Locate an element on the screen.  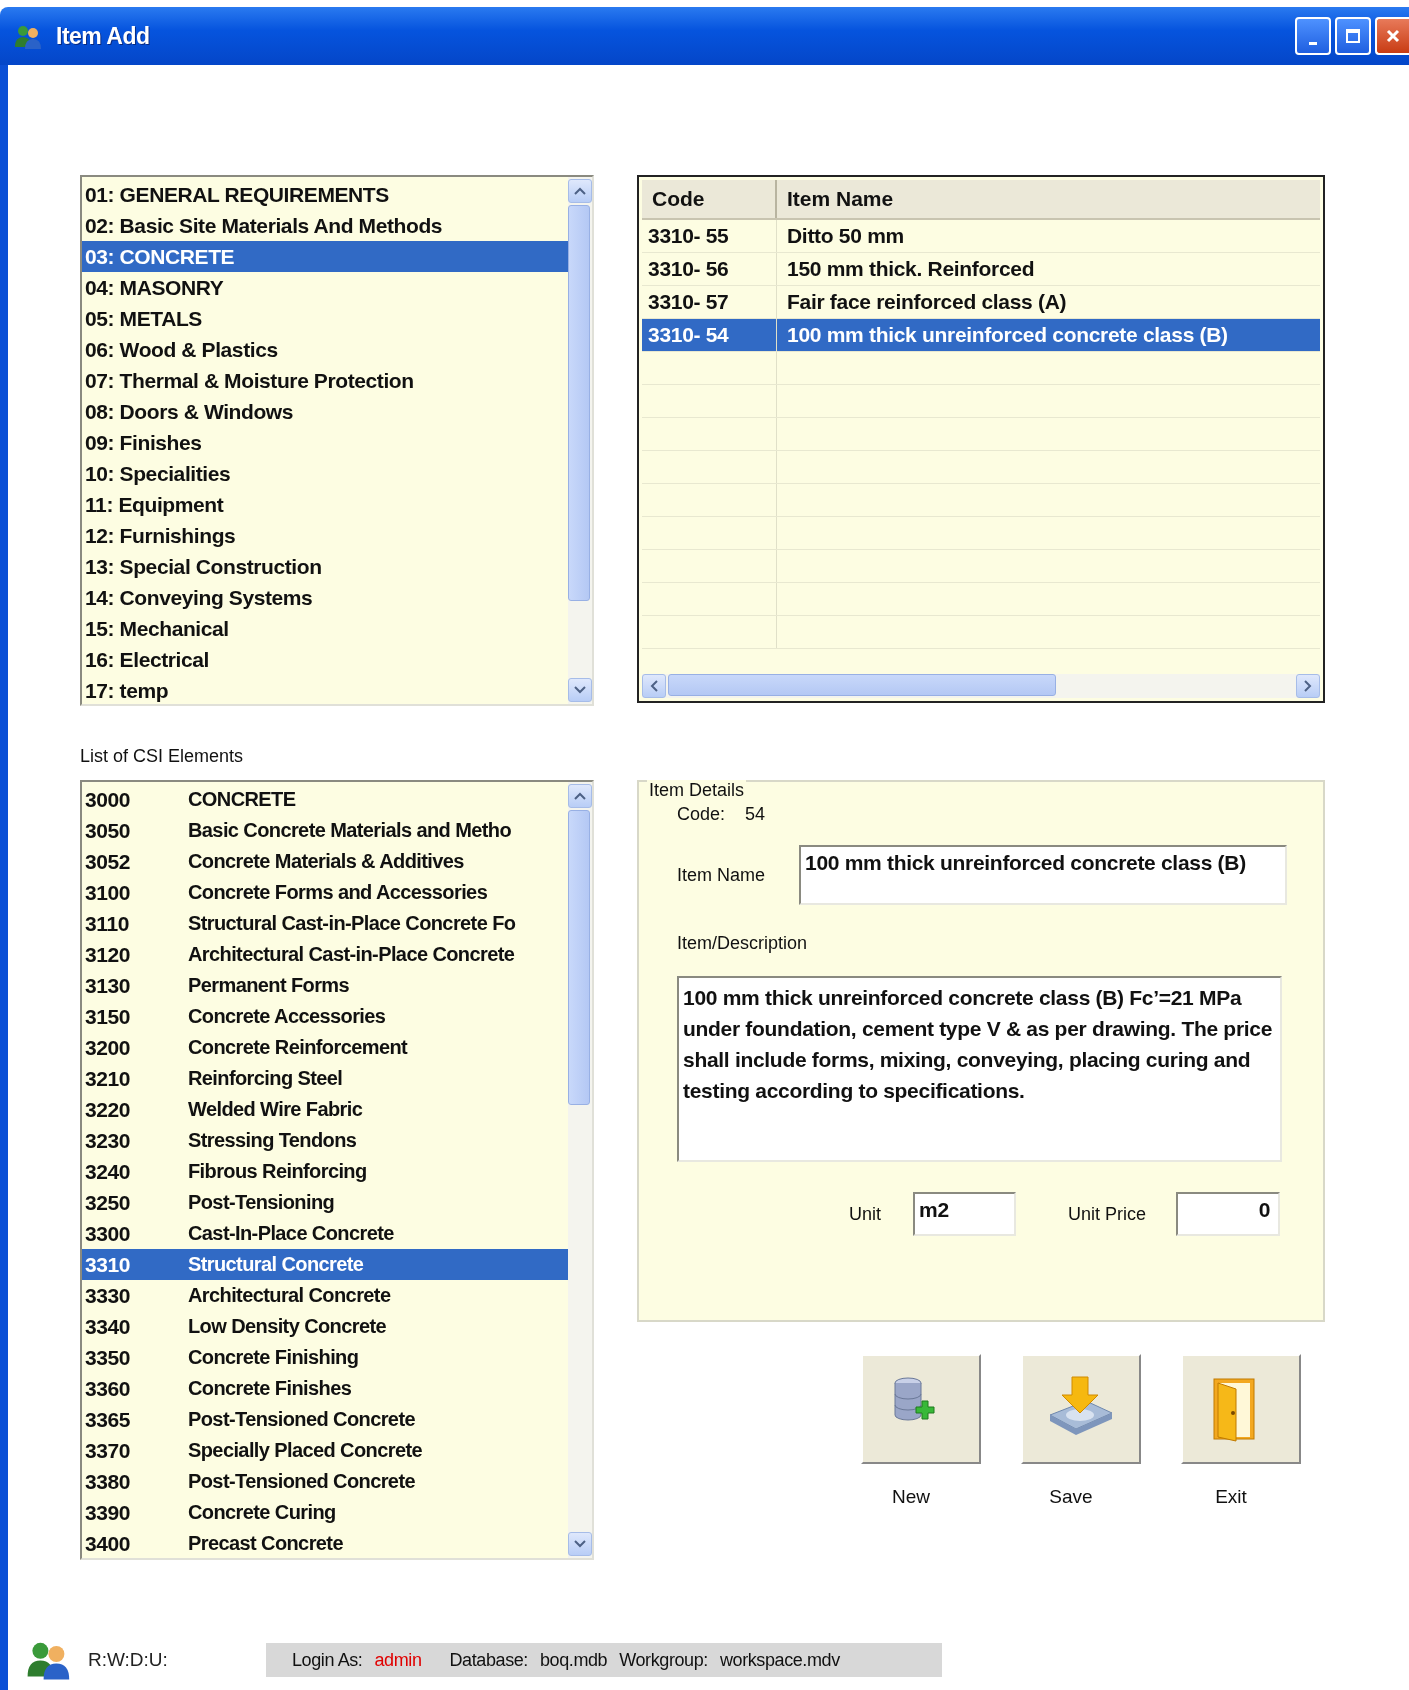
list-item: 3365 Post-Tensioned Concrete is located at coordinates (325, 1419).